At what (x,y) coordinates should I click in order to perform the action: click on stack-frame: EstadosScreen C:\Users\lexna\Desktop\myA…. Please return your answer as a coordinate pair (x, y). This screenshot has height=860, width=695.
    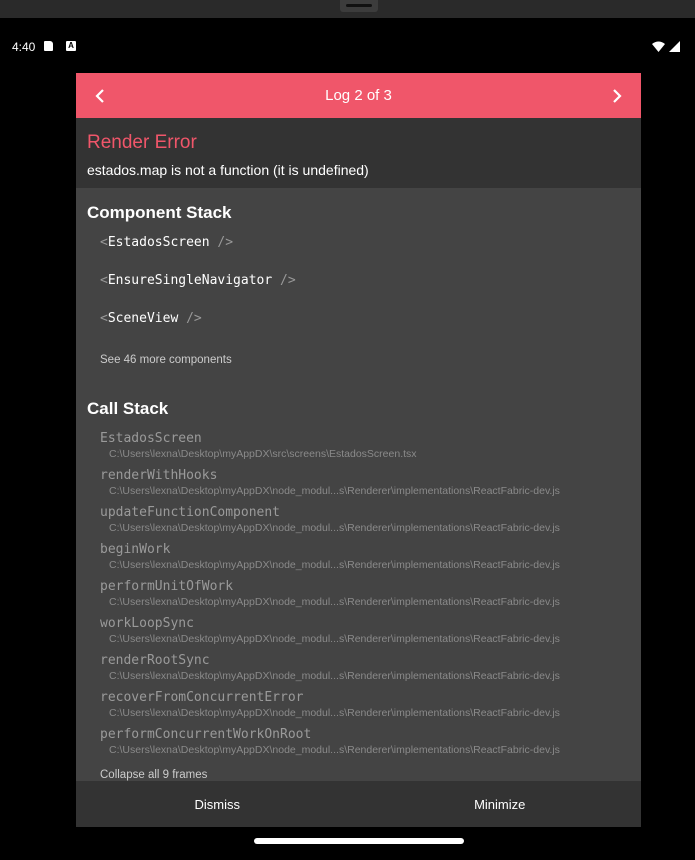
    Looking at the image, I should click on (365, 446).